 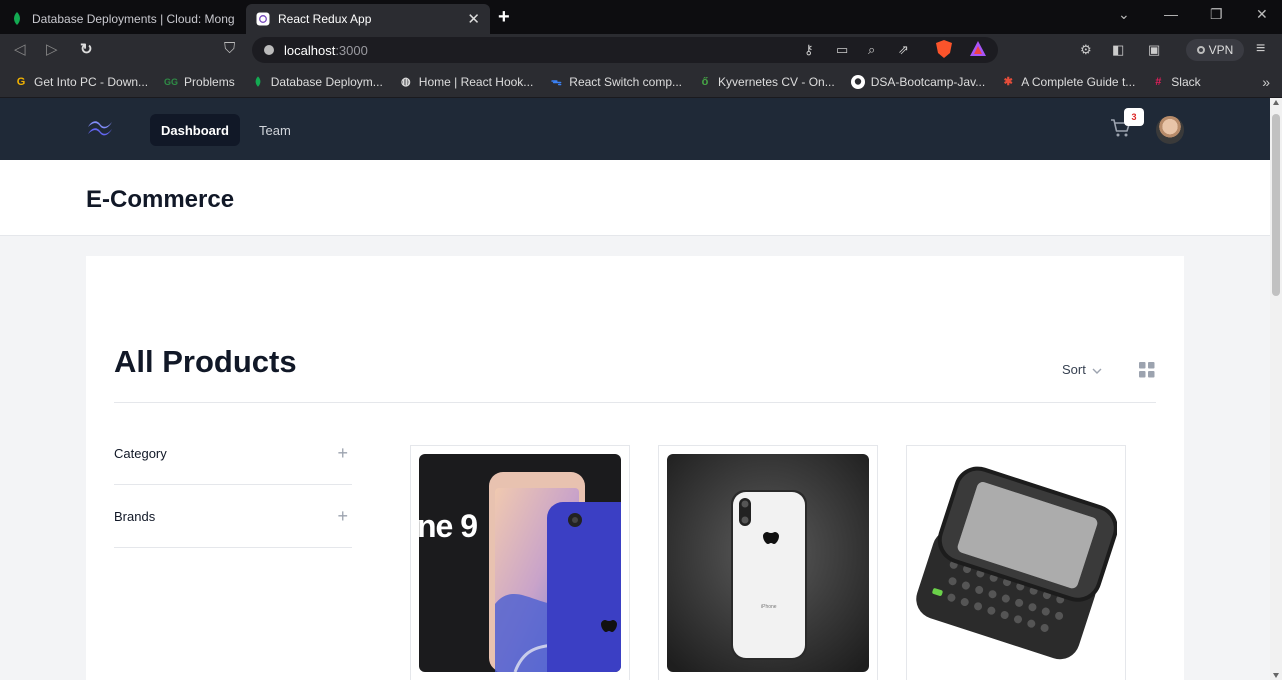 What do you see at coordinates (635, 402) in the screenshot?
I see `divider` at bounding box center [635, 402].